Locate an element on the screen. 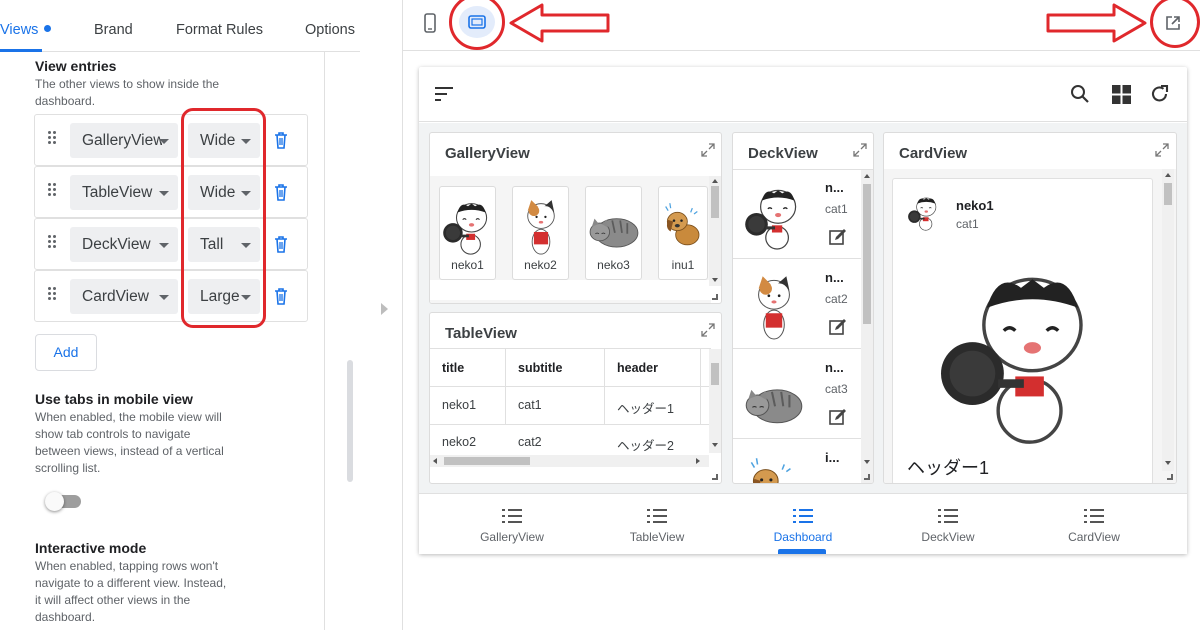 This screenshot has width=1200, height=630. tab-options: Options is located at coordinates (330, 30).